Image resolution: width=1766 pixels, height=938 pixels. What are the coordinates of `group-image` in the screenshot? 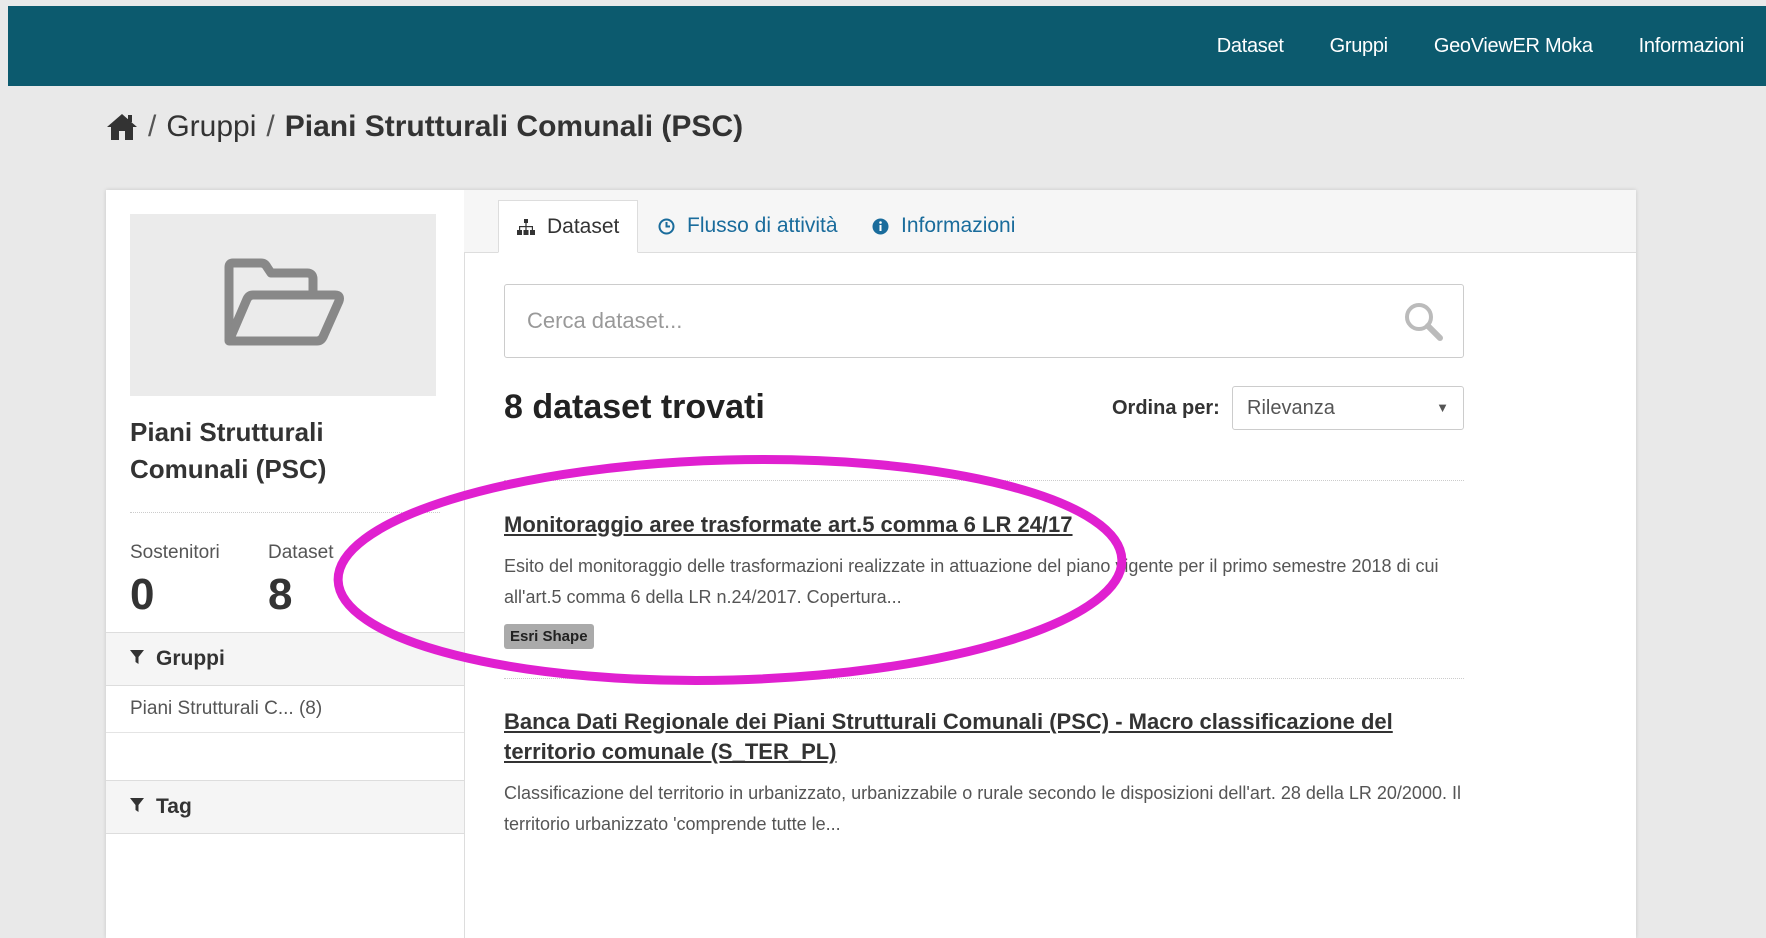 It's located at (283, 305).